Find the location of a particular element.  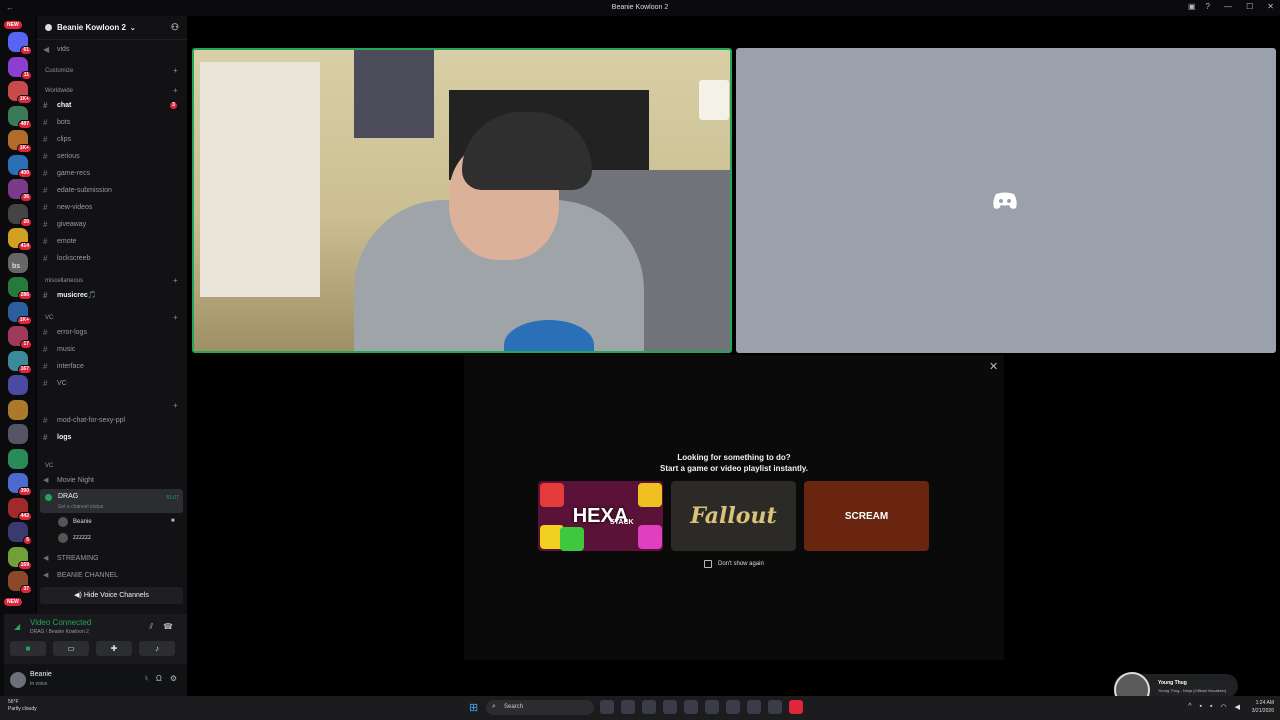

close-icon: ✕ is located at coordinates (993, 366).